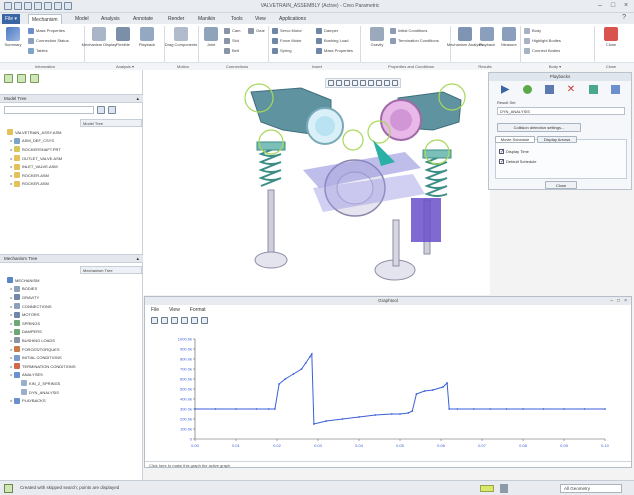  Describe the element at coordinates (38, 349) in the screenshot. I see `tree-item: ▸ FORCES/TORQUES` at that location.